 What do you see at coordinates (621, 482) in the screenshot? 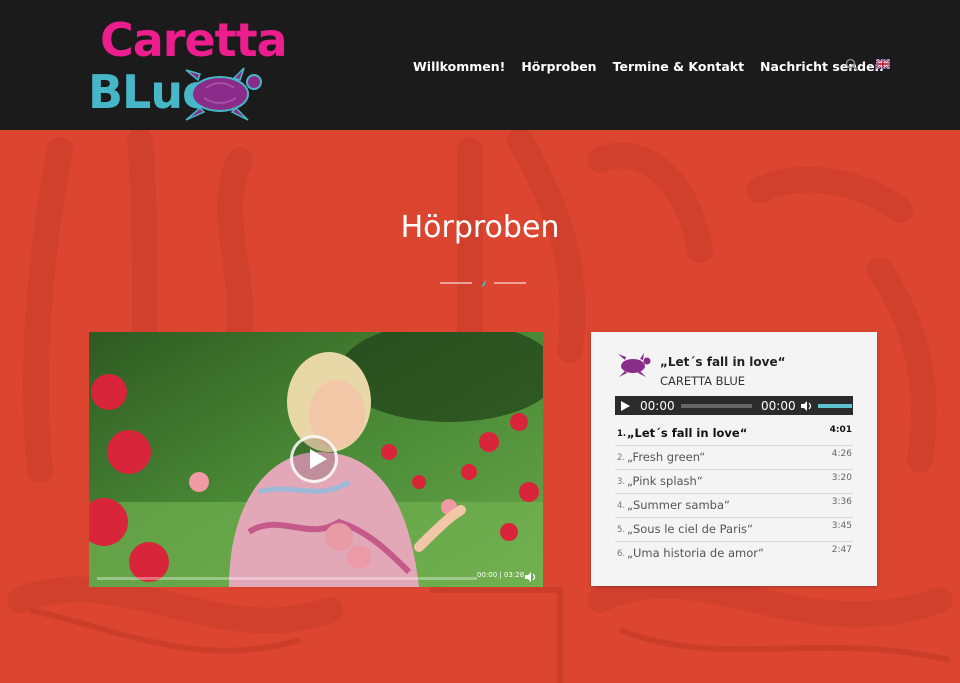
I see `track-number: 3.` at bounding box center [621, 482].